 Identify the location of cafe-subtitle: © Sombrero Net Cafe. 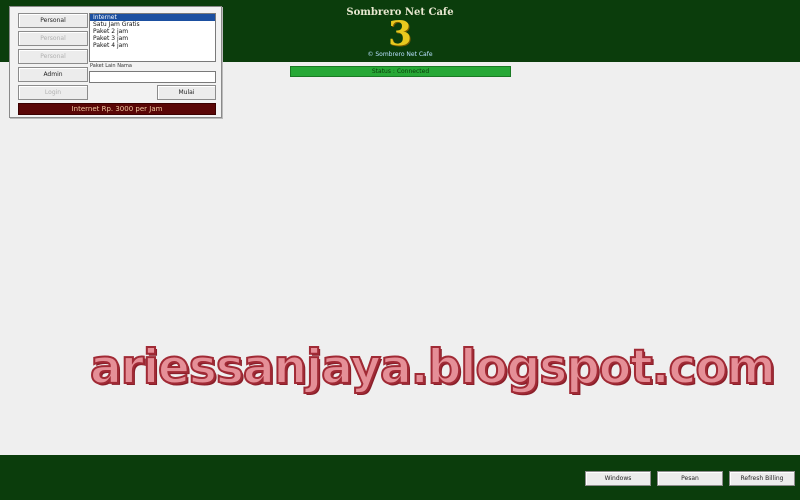
(400, 54).